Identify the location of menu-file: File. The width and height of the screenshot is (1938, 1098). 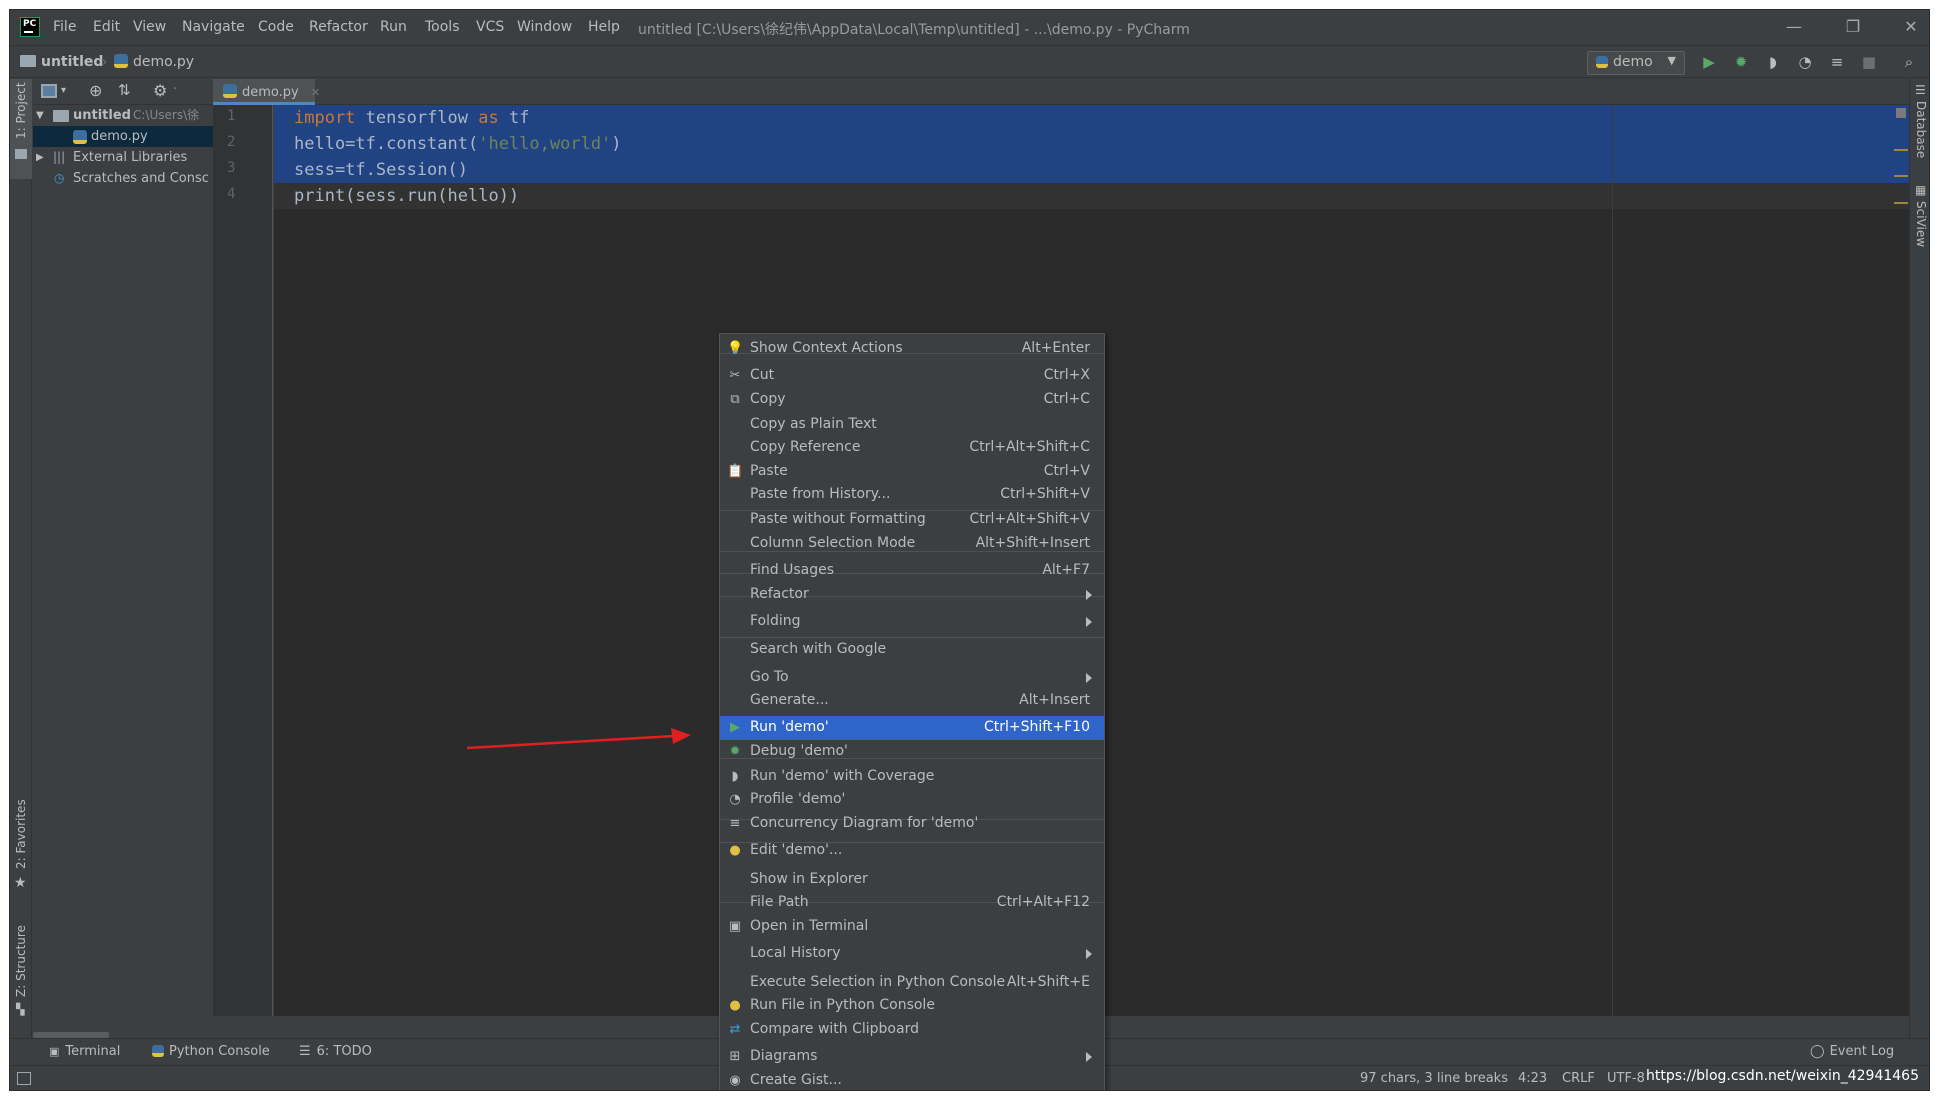
(64, 27).